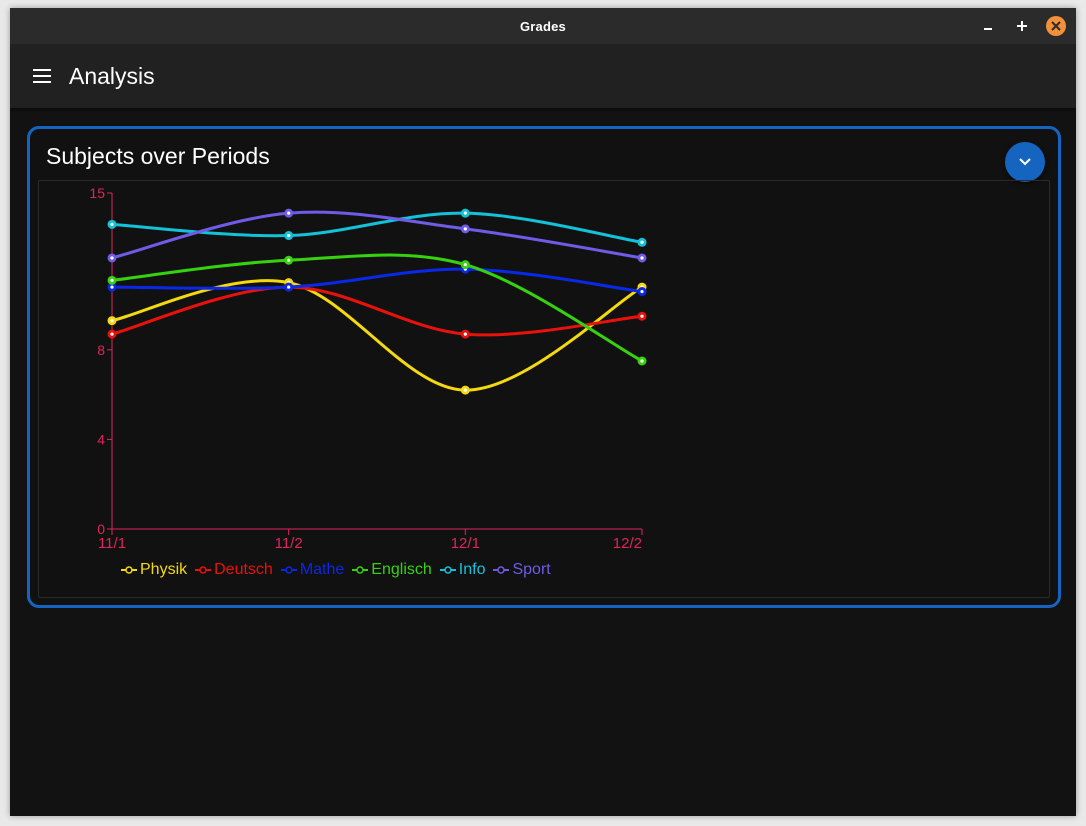 The width and height of the screenshot is (1086, 826). I want to click on expand-button, so click(1025, 162).